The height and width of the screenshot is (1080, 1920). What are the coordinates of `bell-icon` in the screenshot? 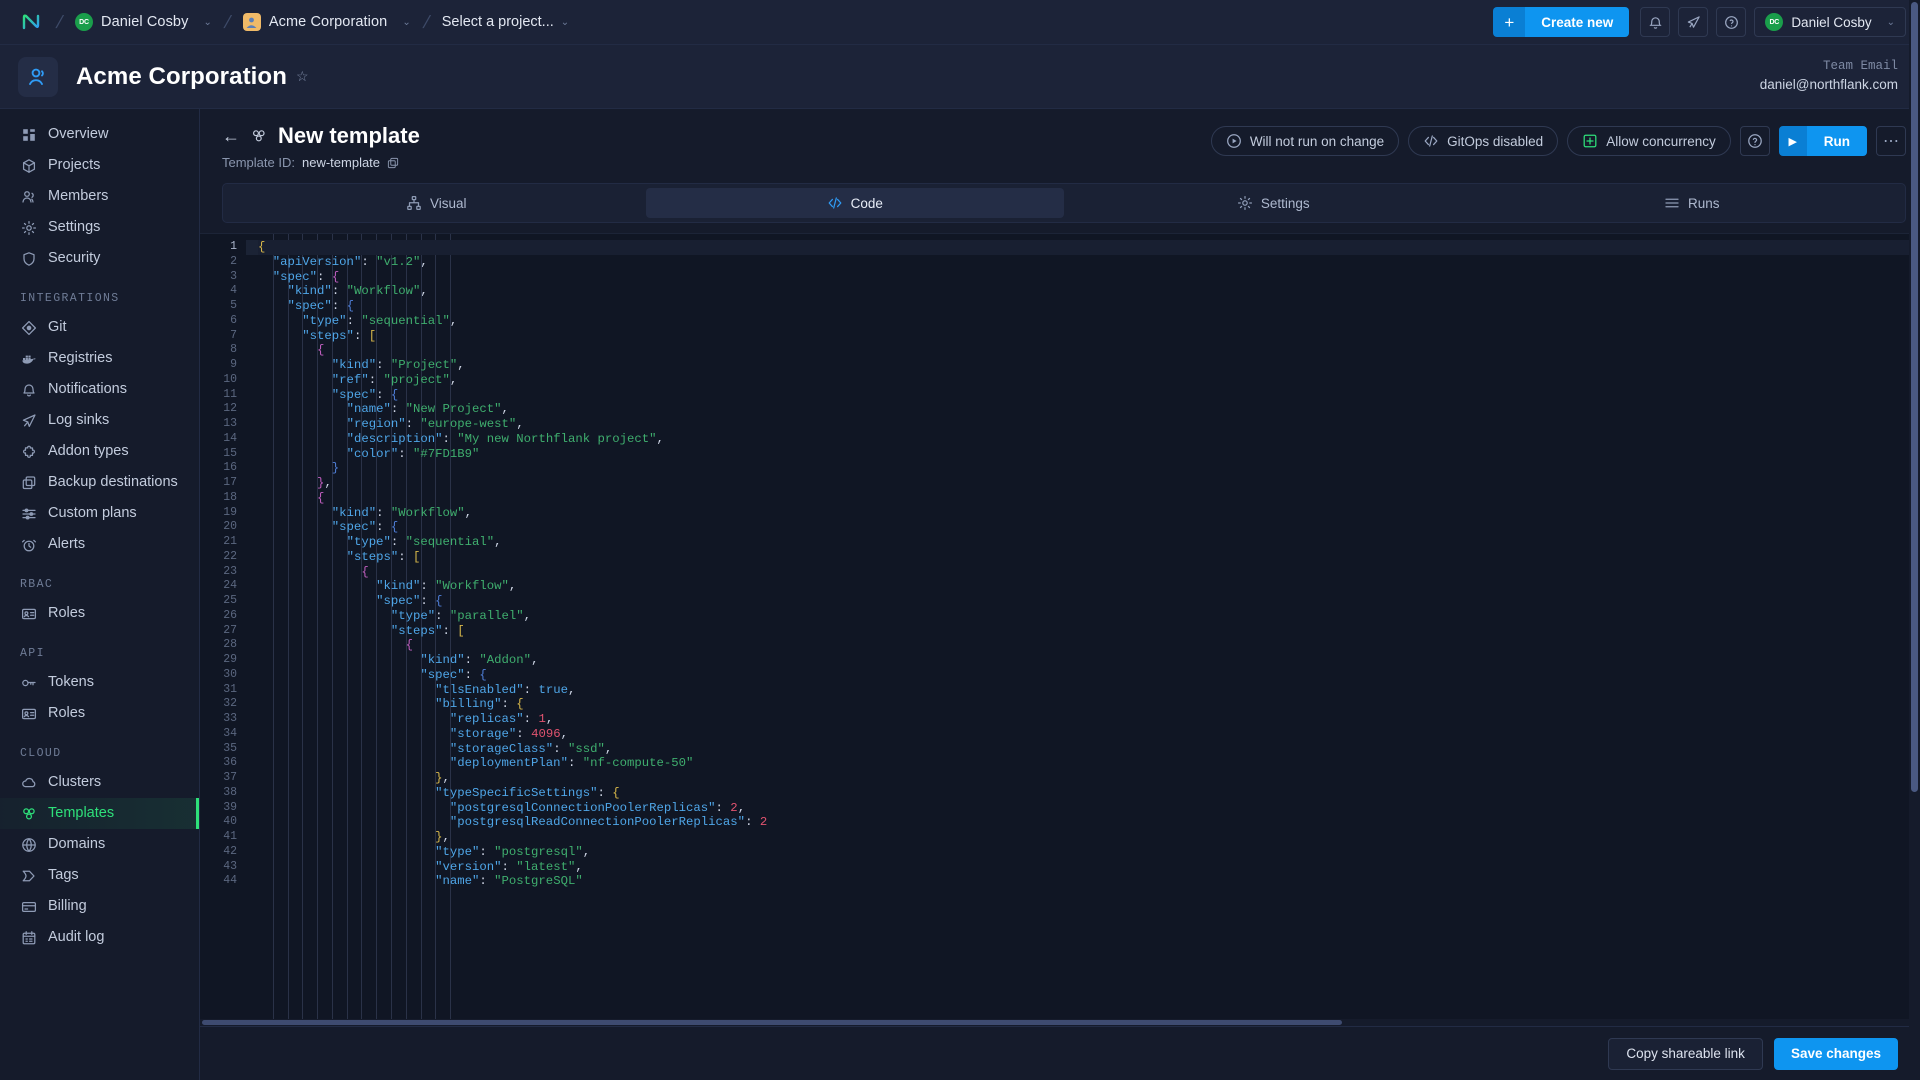 It's located at (1655, 22).